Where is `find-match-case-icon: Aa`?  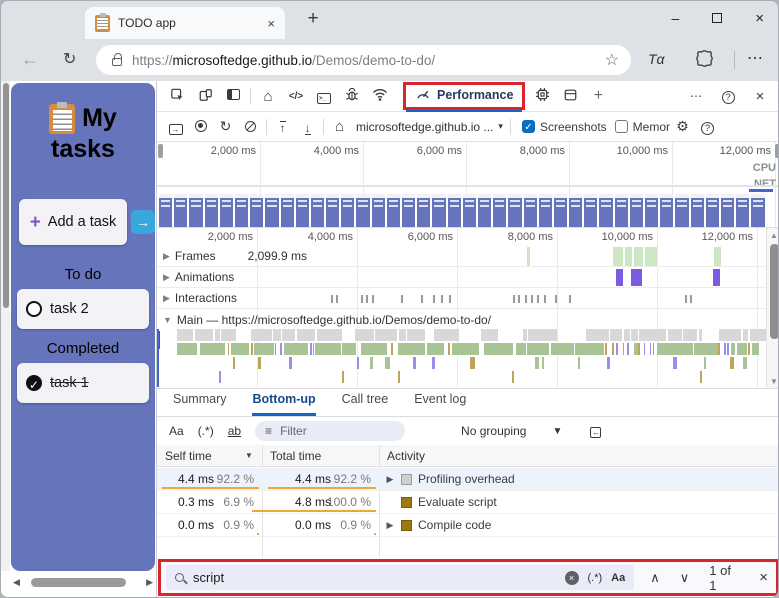
find-match-case-icon: Aa is located at coordinates (618, 578).